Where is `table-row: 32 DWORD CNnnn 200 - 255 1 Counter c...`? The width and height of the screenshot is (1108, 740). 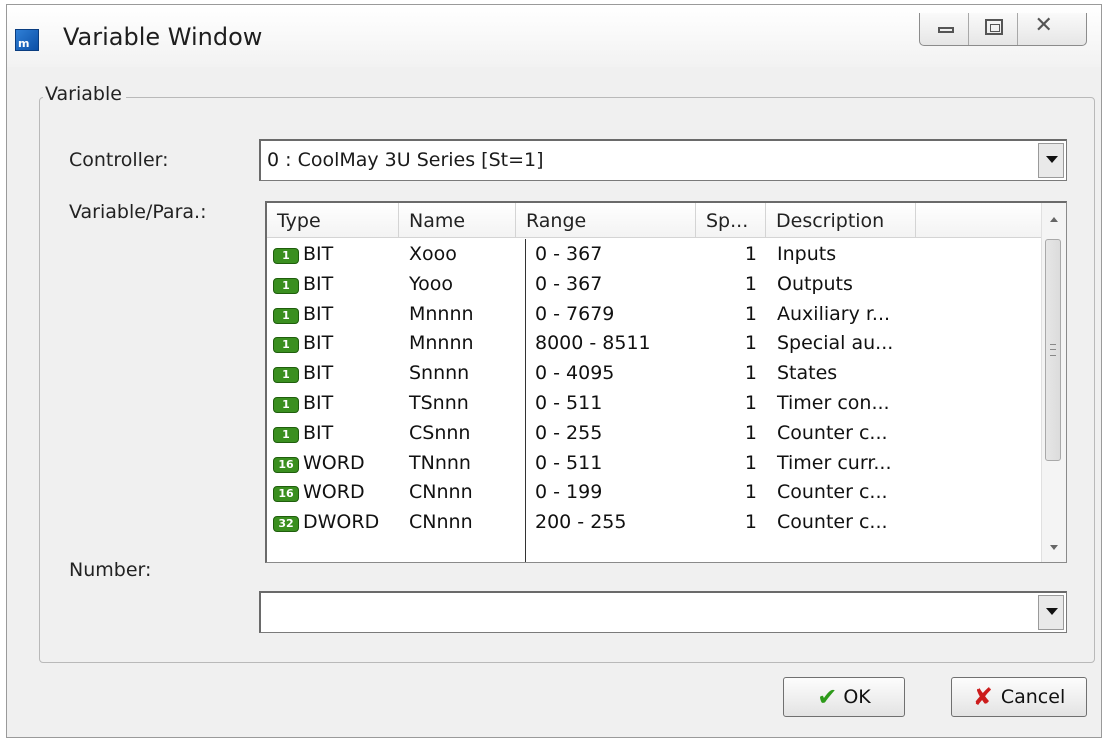 table-row: 32 DWORD CNnnn 200 - 255 1 Counter c... is located at coordinates (655, 522).